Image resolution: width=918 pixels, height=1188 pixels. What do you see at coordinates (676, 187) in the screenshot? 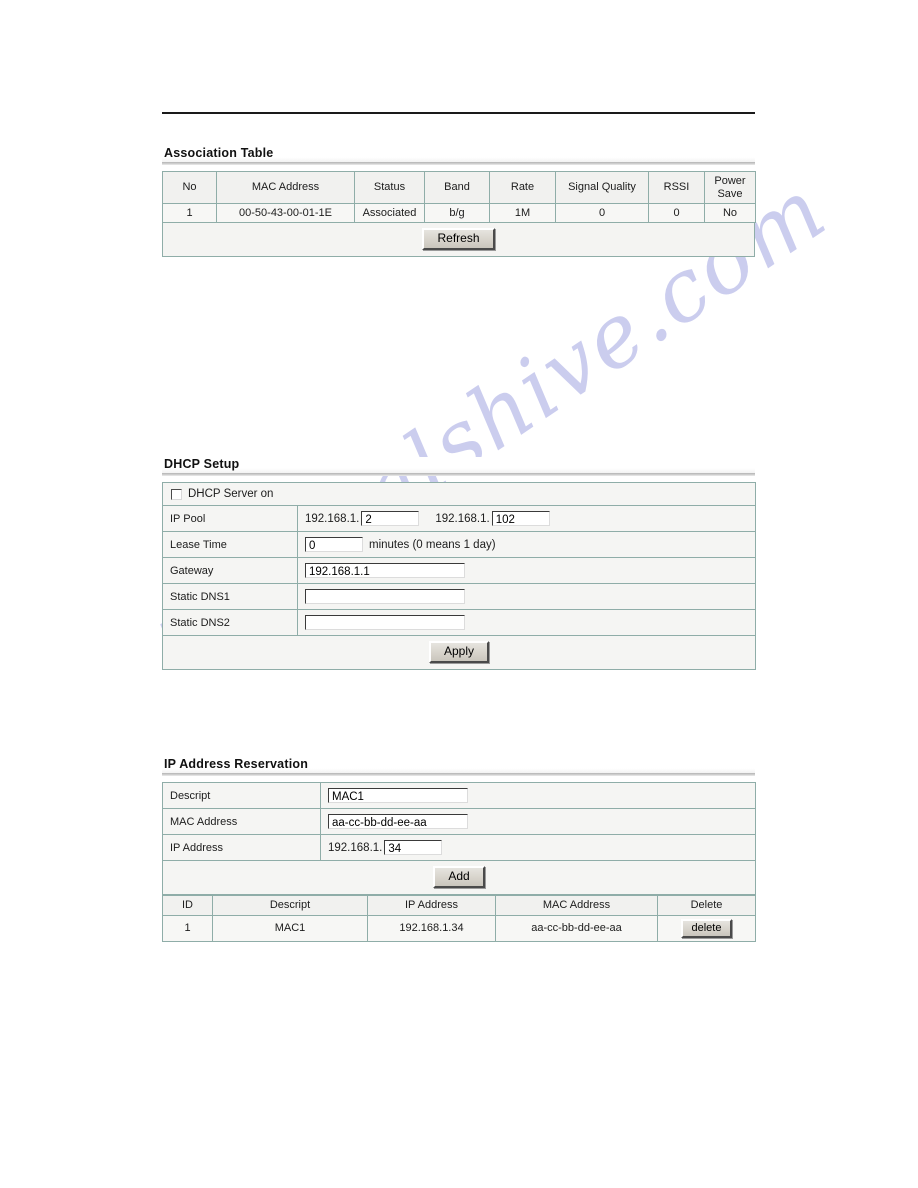
I see `col-header-rssi: RSSI` at bounding box center [676, 187].